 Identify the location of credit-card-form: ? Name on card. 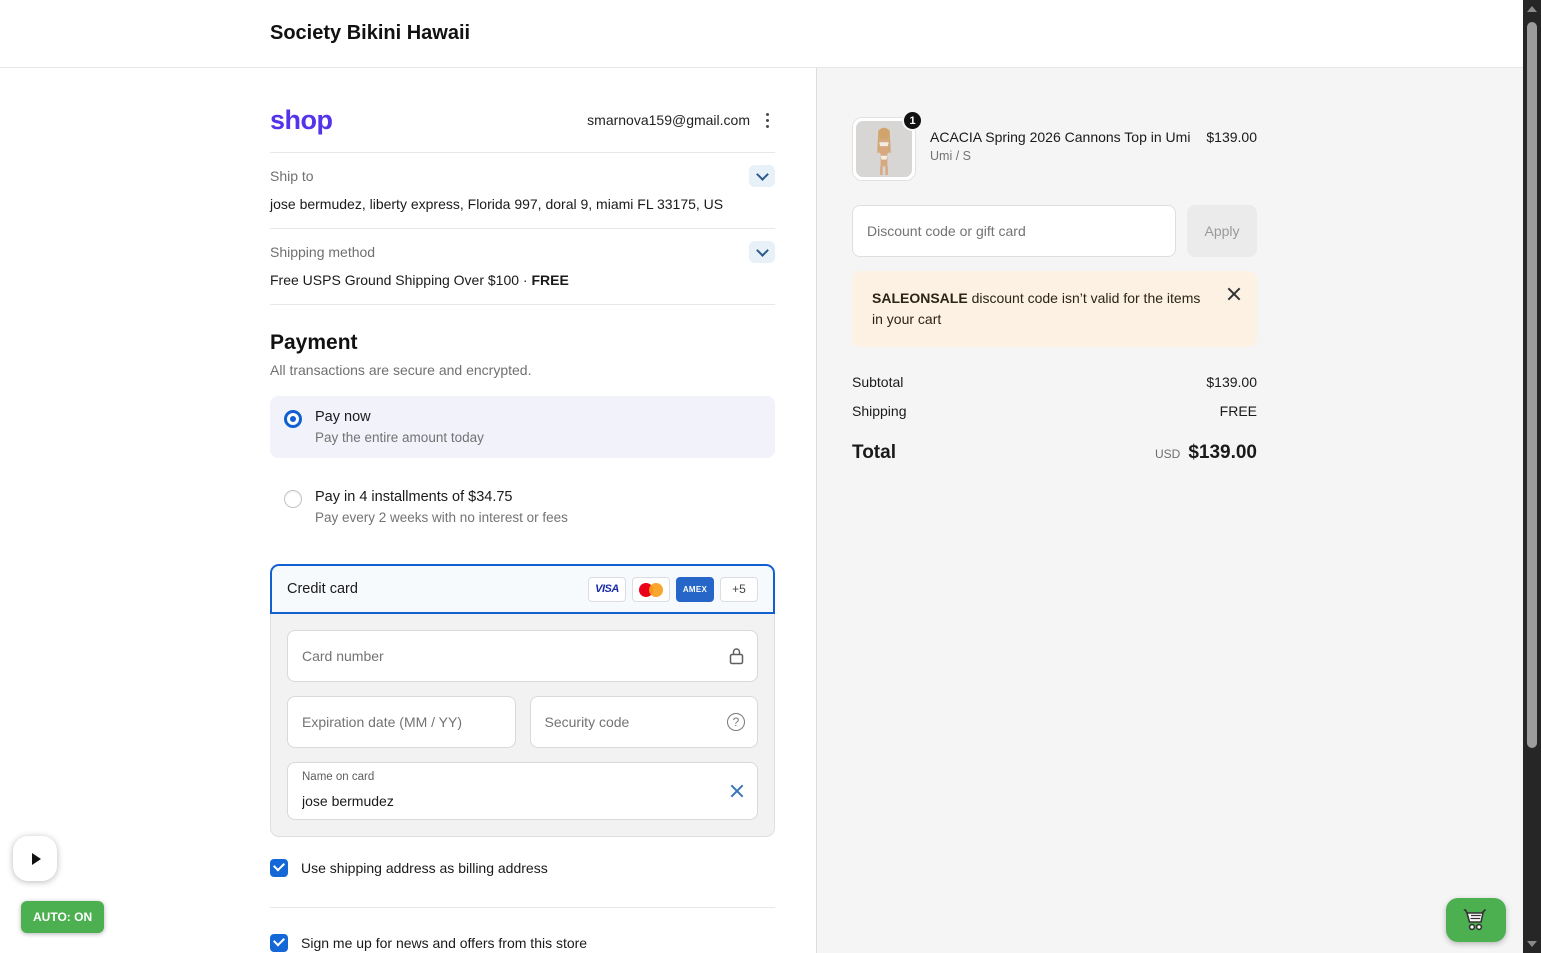
(522, 725).